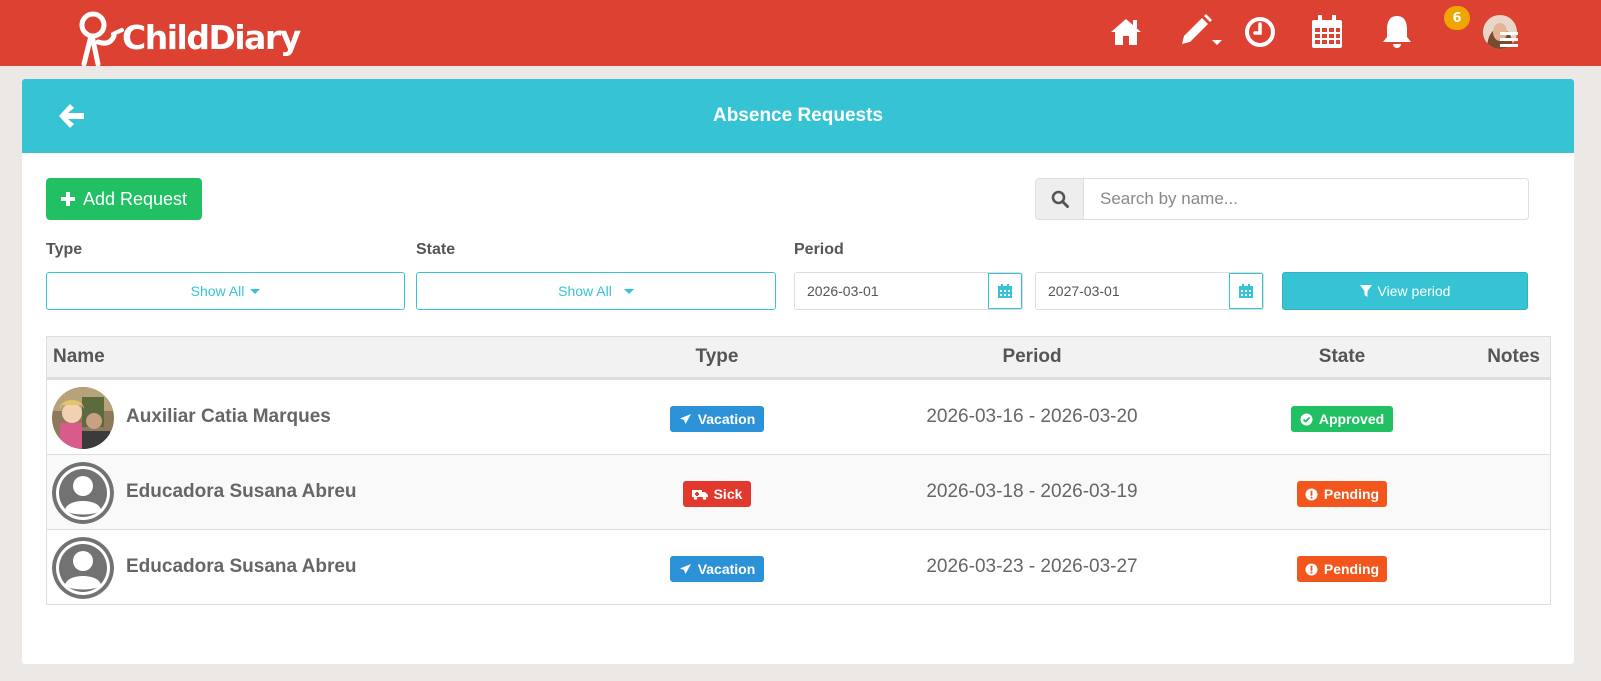  What do you see at coordinates (436, 249) in the screenshot?
I see `state-filter-label: State` at bounding box center [436, 249].